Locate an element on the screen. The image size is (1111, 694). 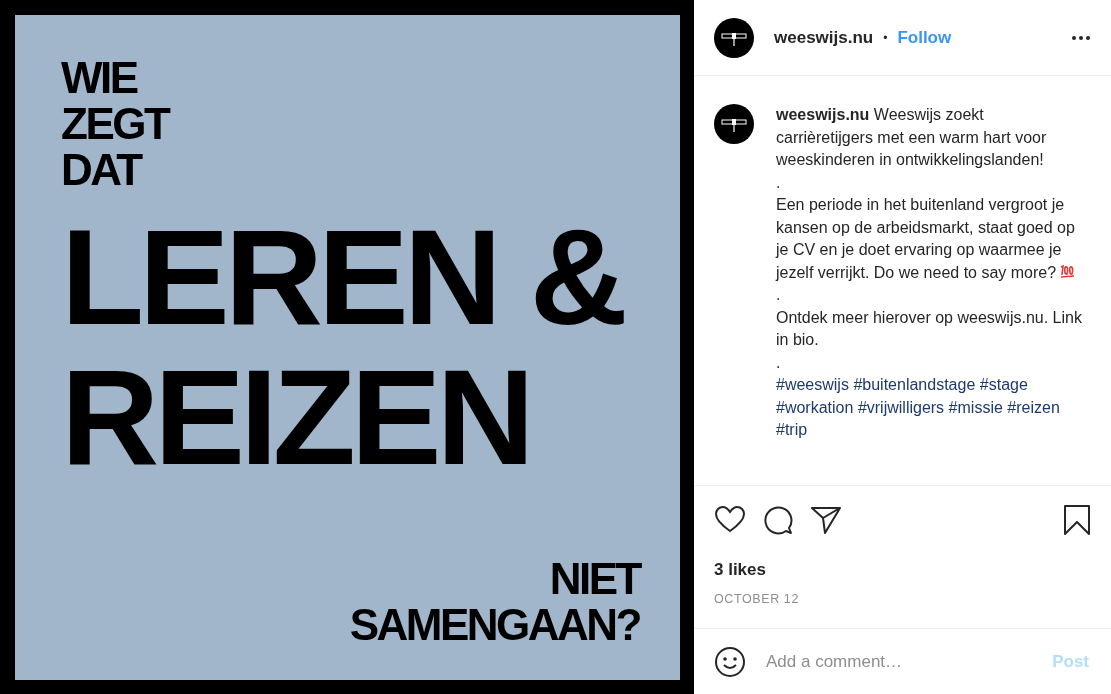
poster-text: WIE is located at coordinates (99, 78).